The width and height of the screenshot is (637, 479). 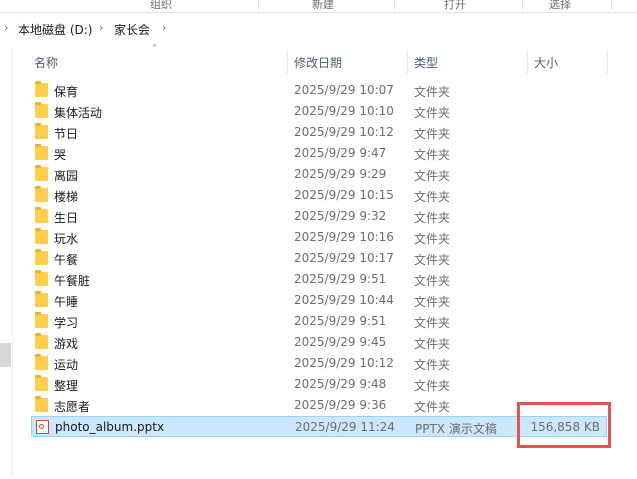 I want to click on column-header-type: 类型, so click(x=426, y=62).